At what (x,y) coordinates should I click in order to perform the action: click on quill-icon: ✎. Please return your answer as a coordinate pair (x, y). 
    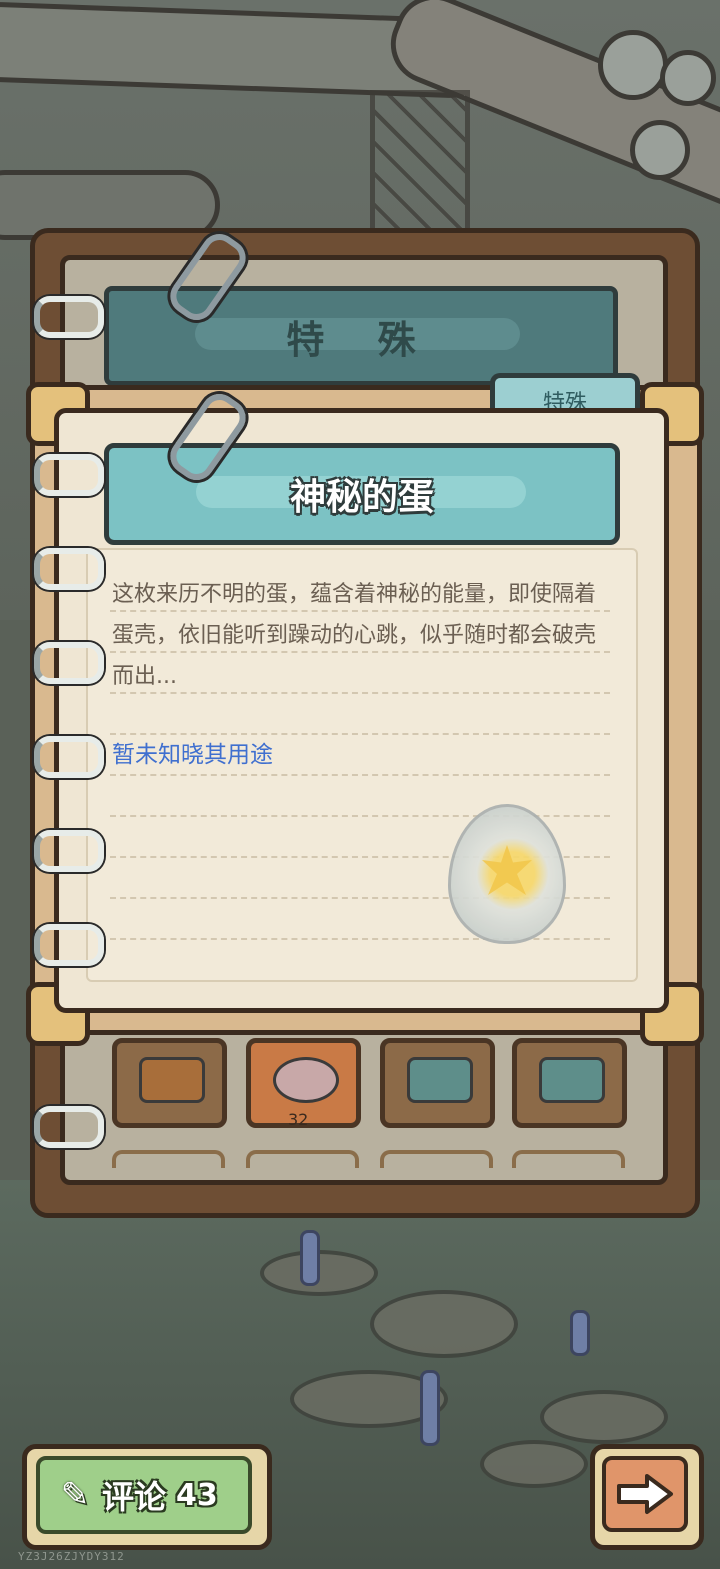
    Looking at the image, I should click on (75, 1495).